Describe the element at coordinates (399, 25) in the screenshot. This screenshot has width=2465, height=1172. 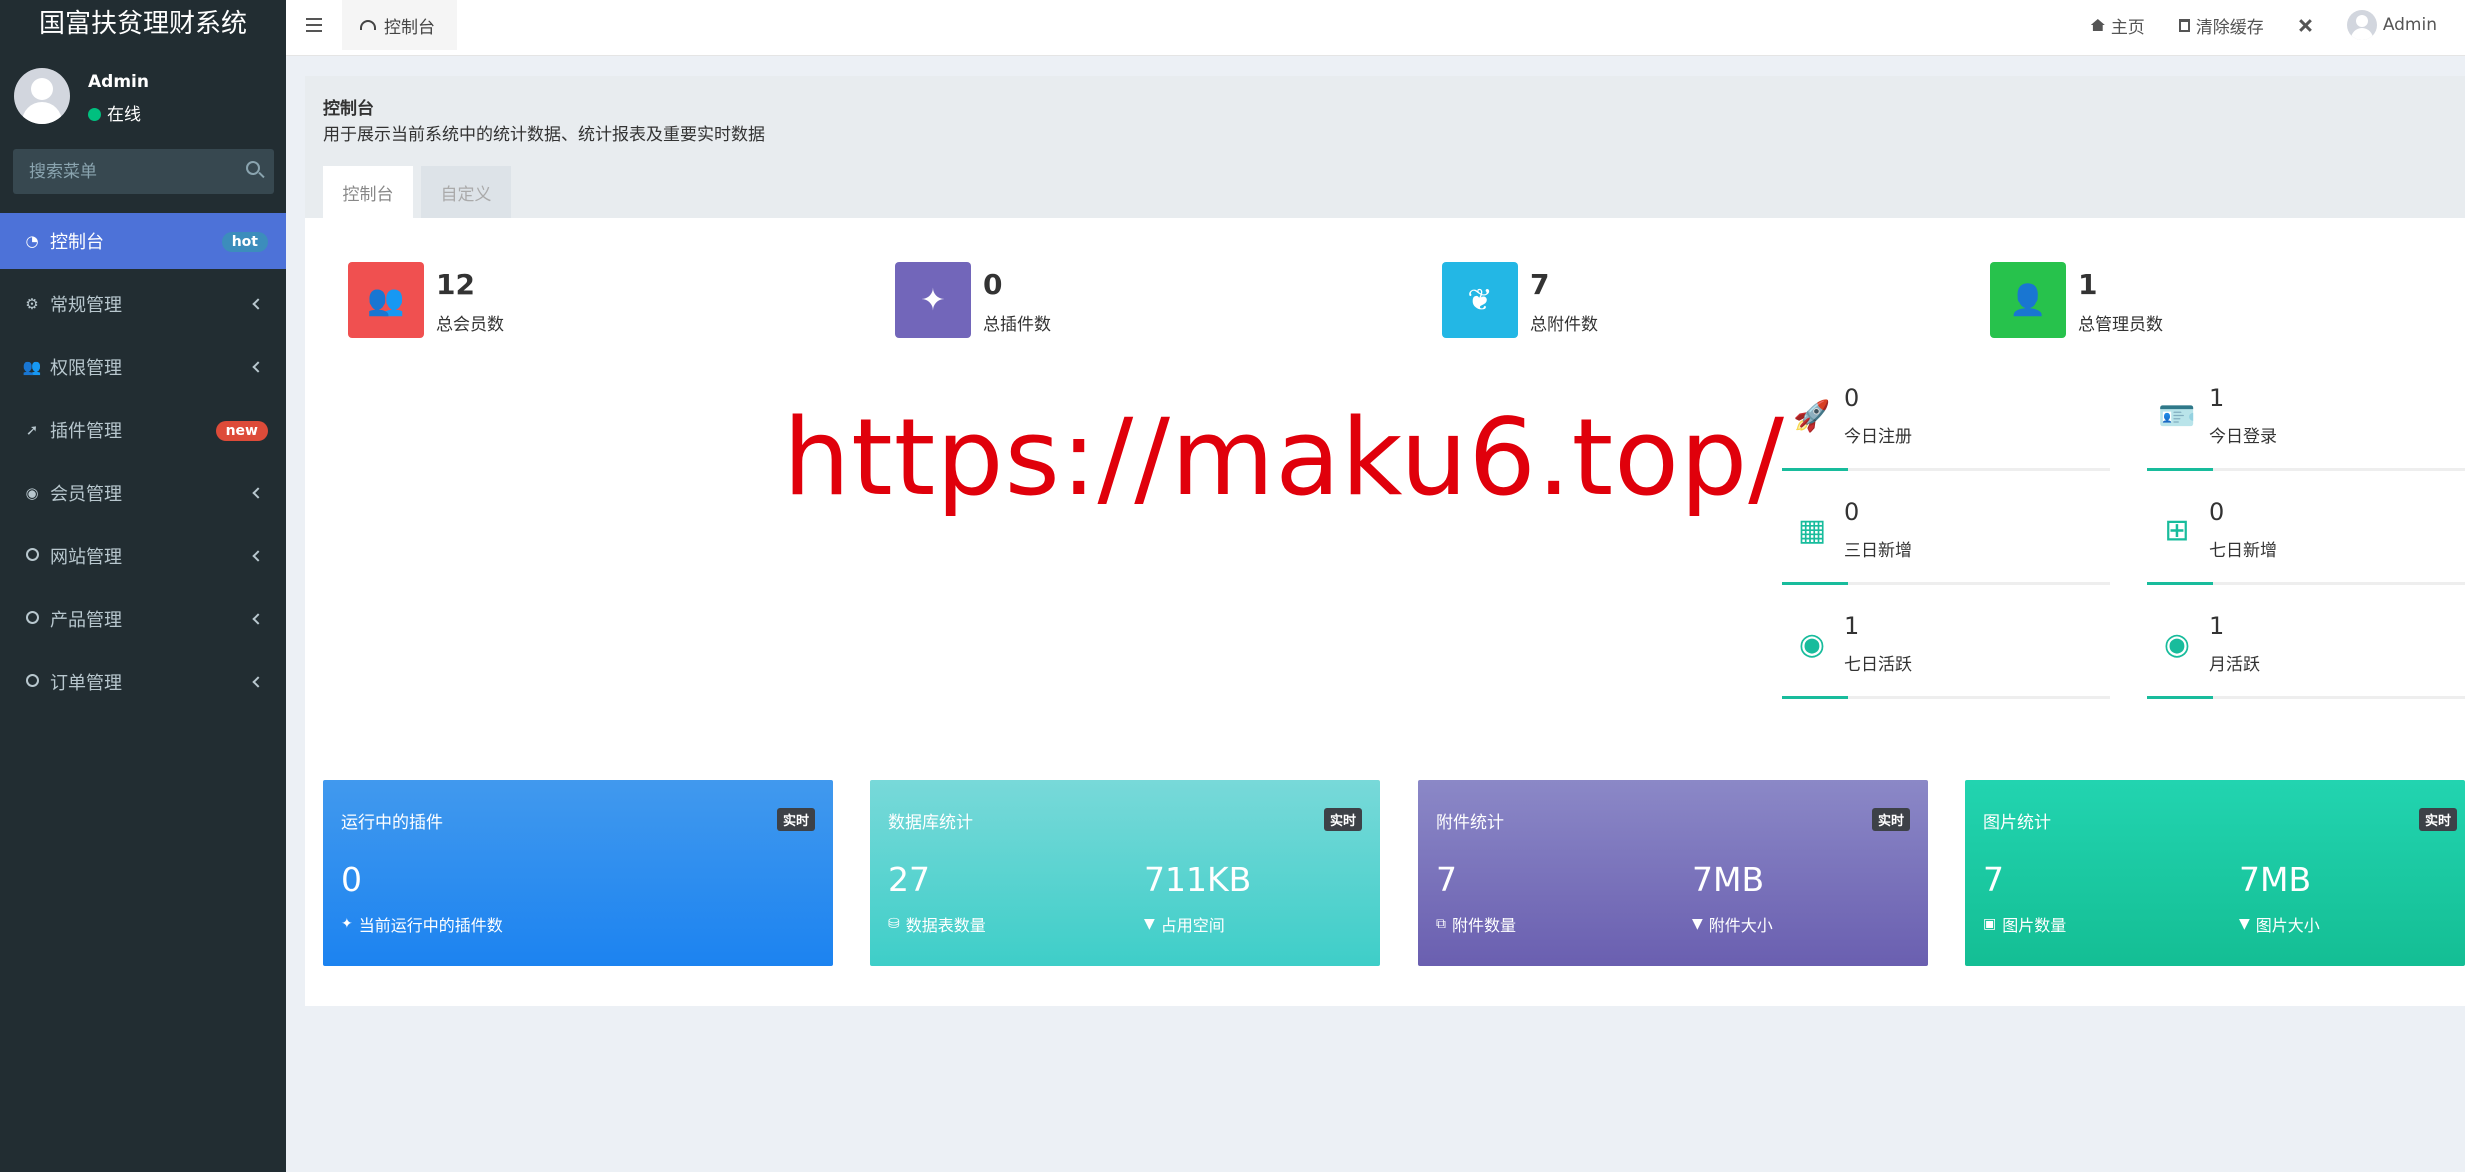
I see `tab-dashboard: 控制台` at that location.